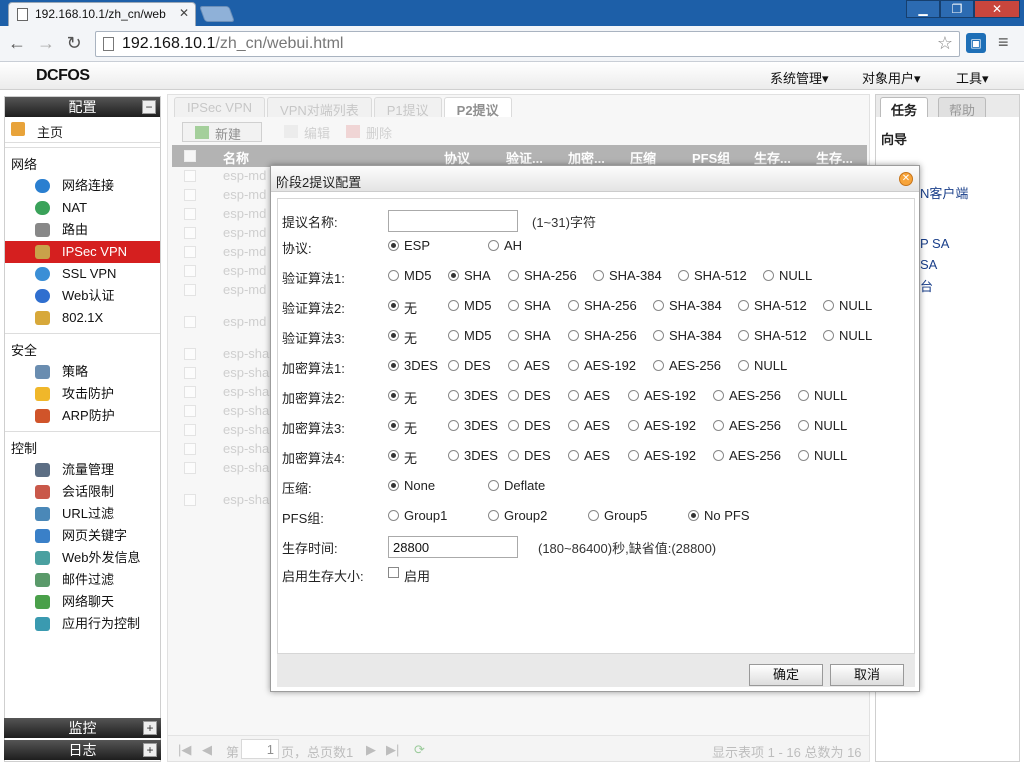 This screenshot has width=1024, height=768. What do you see at coordinates (529, 395) in the screenshot?
I see `radio-enc2-des: DES` at bounding box center [529, 395].